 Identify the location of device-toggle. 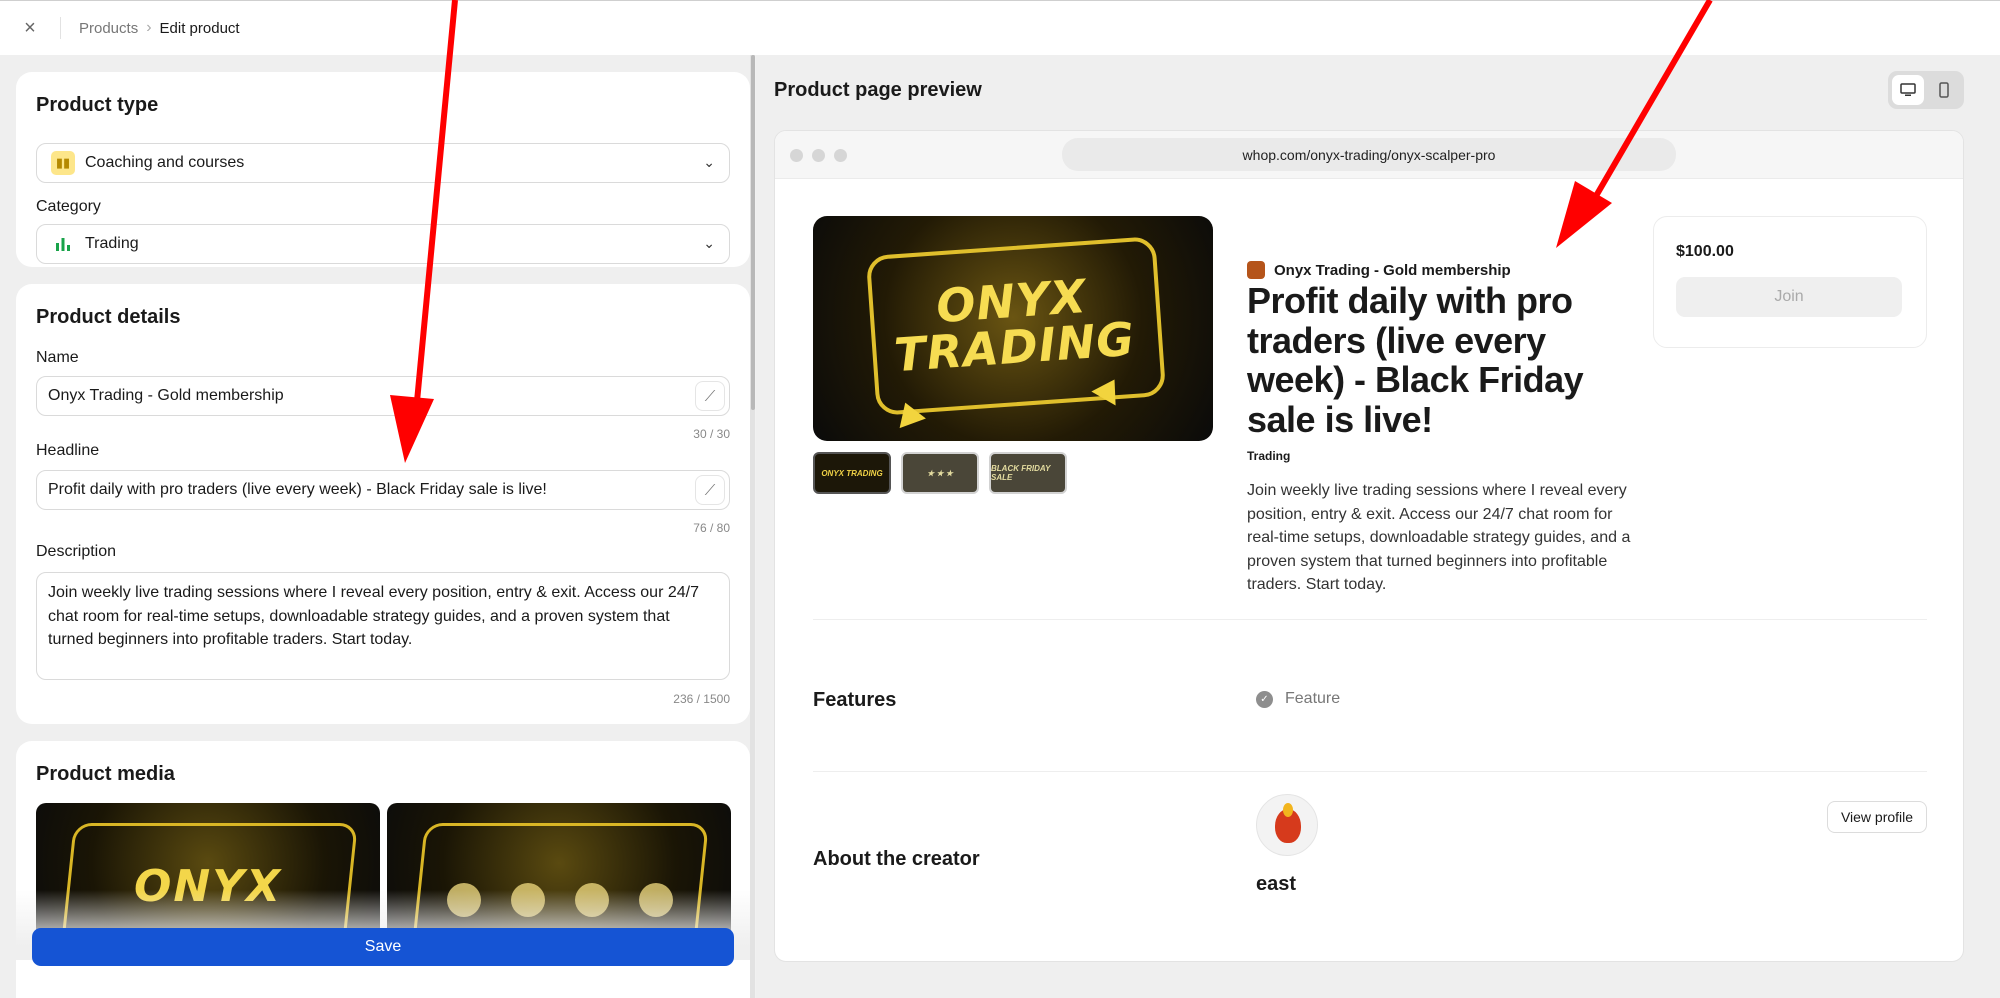
(1926, 90).